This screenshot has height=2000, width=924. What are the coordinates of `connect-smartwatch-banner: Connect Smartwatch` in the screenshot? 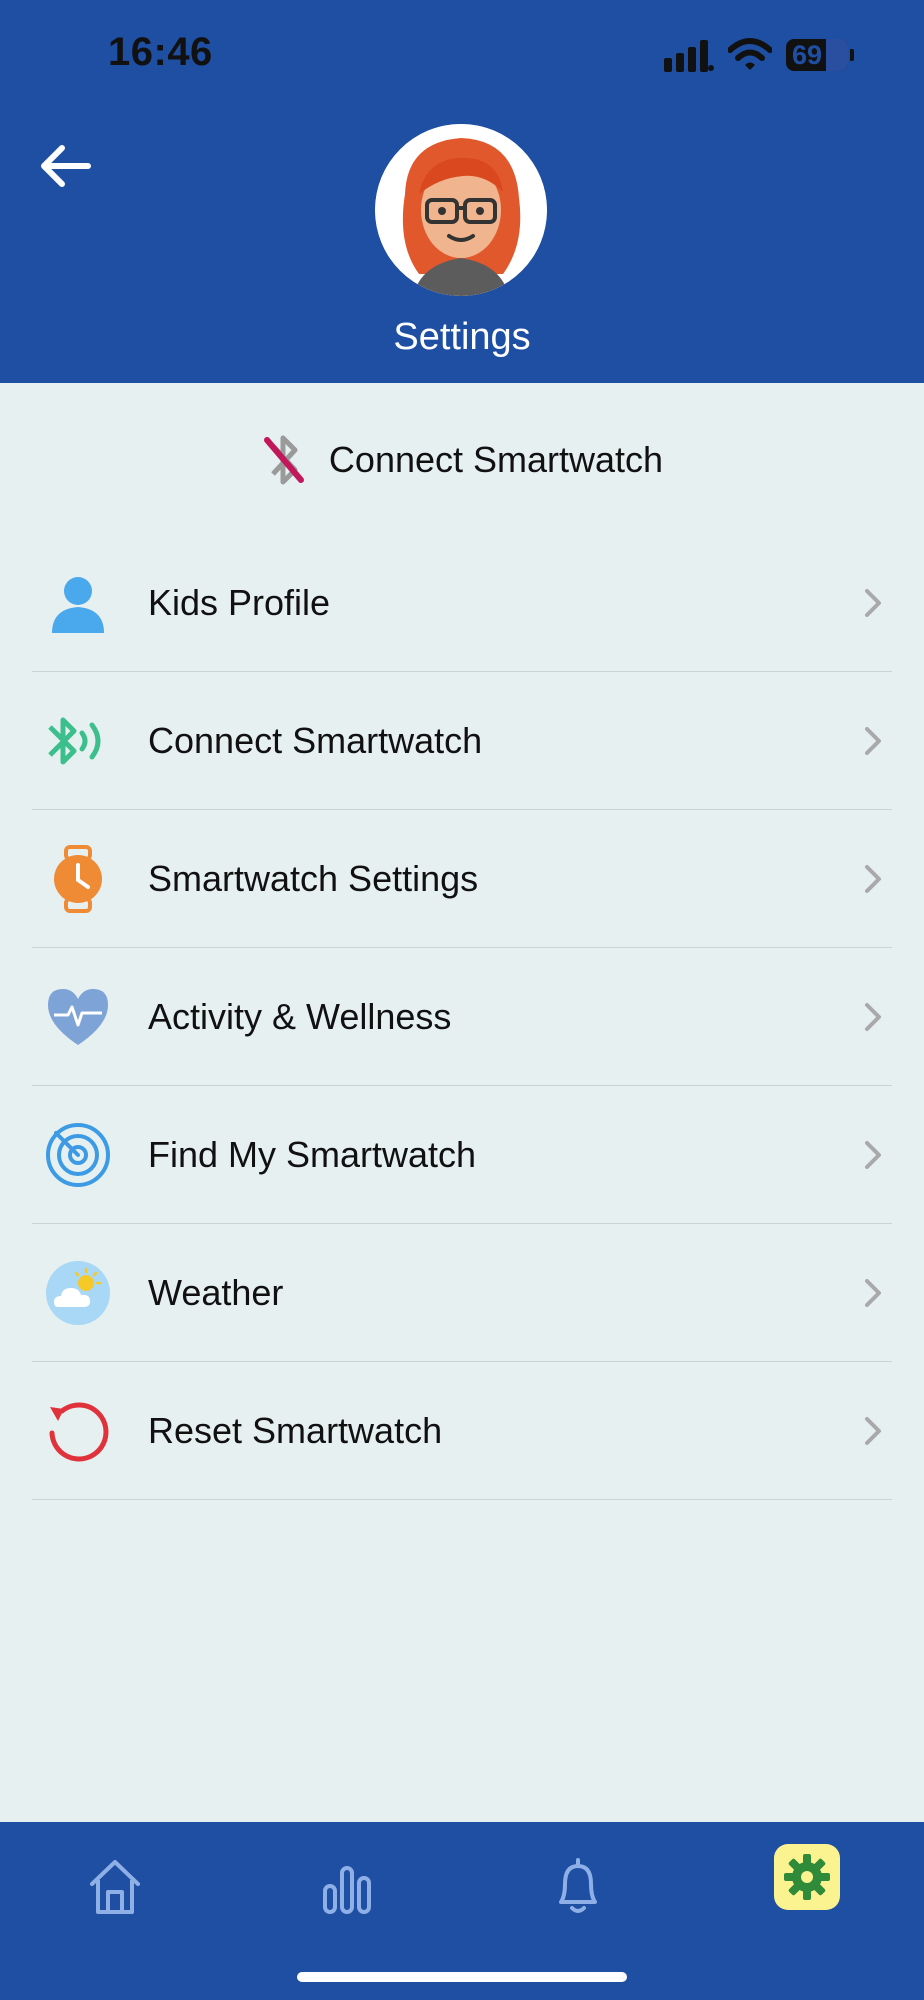 It's located at (462, 460).